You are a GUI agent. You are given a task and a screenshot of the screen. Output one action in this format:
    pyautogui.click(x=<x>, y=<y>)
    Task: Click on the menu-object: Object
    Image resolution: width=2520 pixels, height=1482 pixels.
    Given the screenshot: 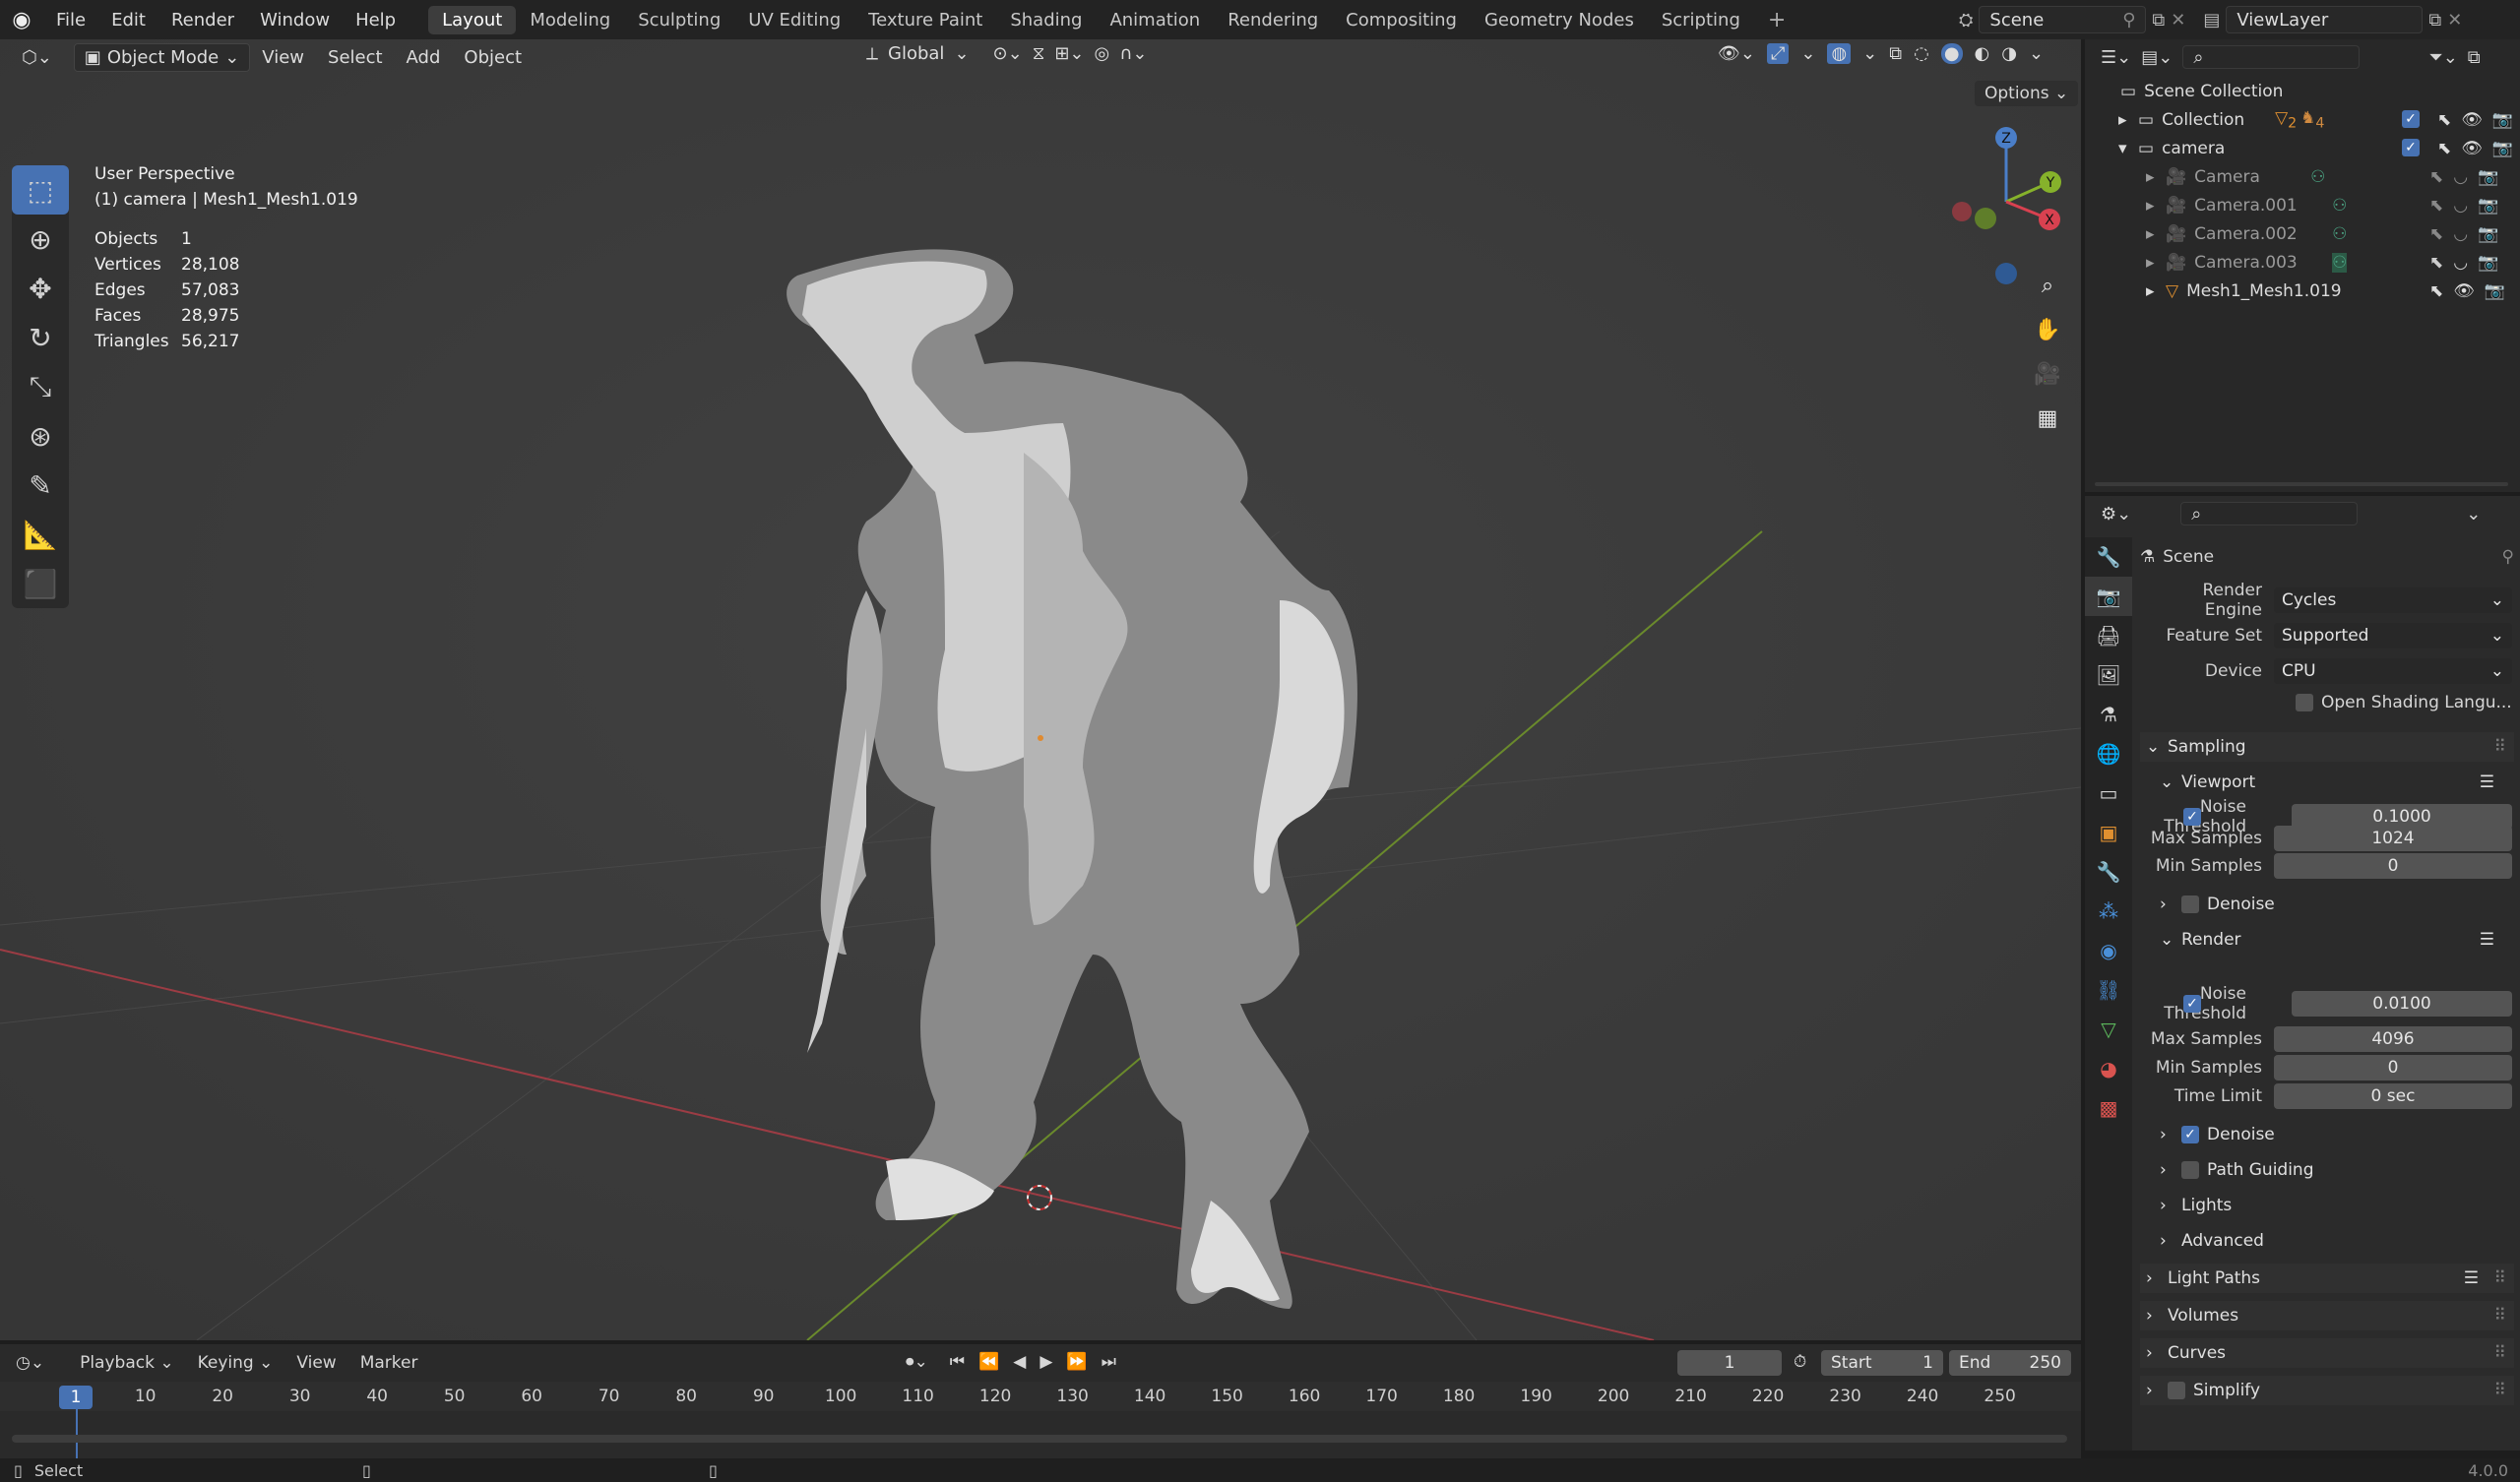 What is the action you would take?
    pyautogui.click(x=493, y=57)
    